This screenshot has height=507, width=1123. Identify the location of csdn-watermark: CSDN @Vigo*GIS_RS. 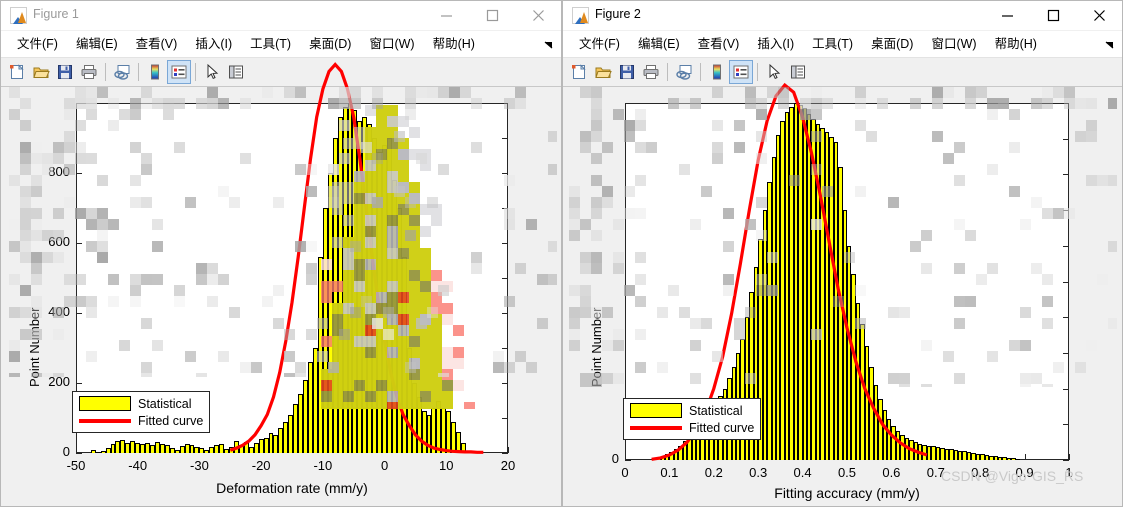
(1012, 476).